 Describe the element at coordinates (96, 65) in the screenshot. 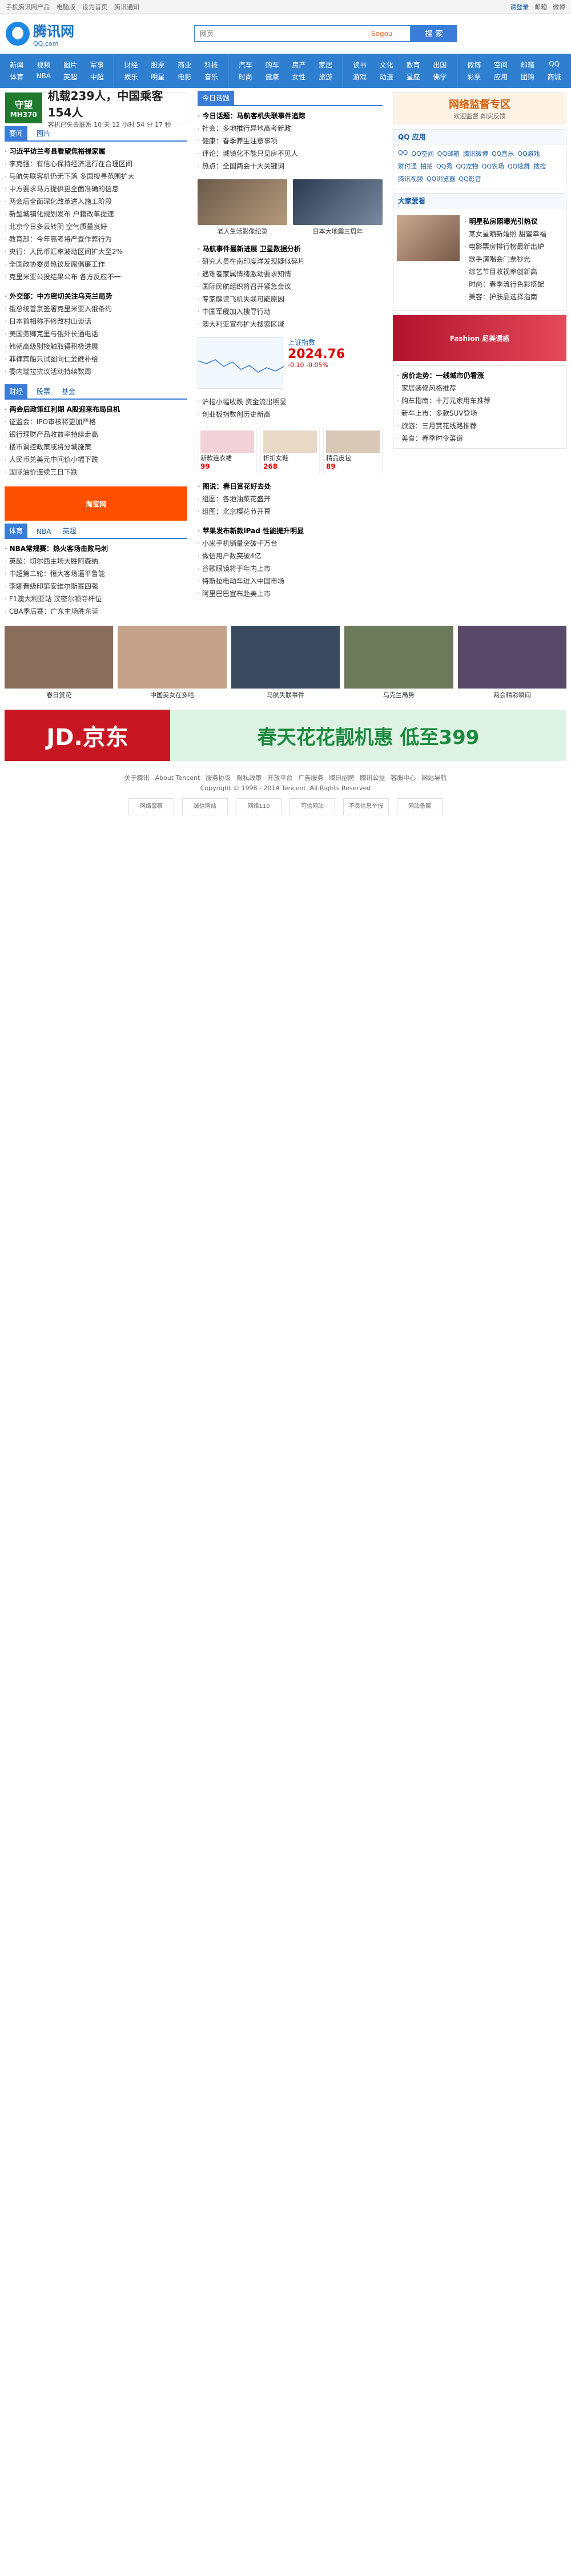

I see `nav-link: 军事` at that location.